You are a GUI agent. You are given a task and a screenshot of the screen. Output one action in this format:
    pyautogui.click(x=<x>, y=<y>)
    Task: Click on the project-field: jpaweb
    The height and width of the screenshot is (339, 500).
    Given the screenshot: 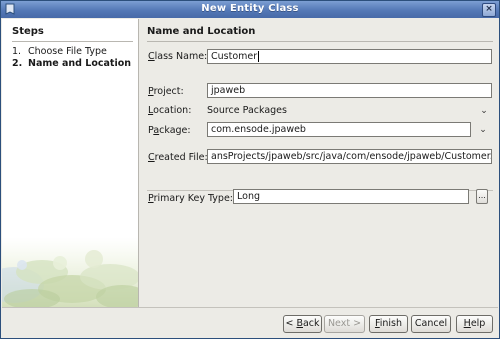 What is the action you would take?
    pyautogui.click(x=349, y=90)
    